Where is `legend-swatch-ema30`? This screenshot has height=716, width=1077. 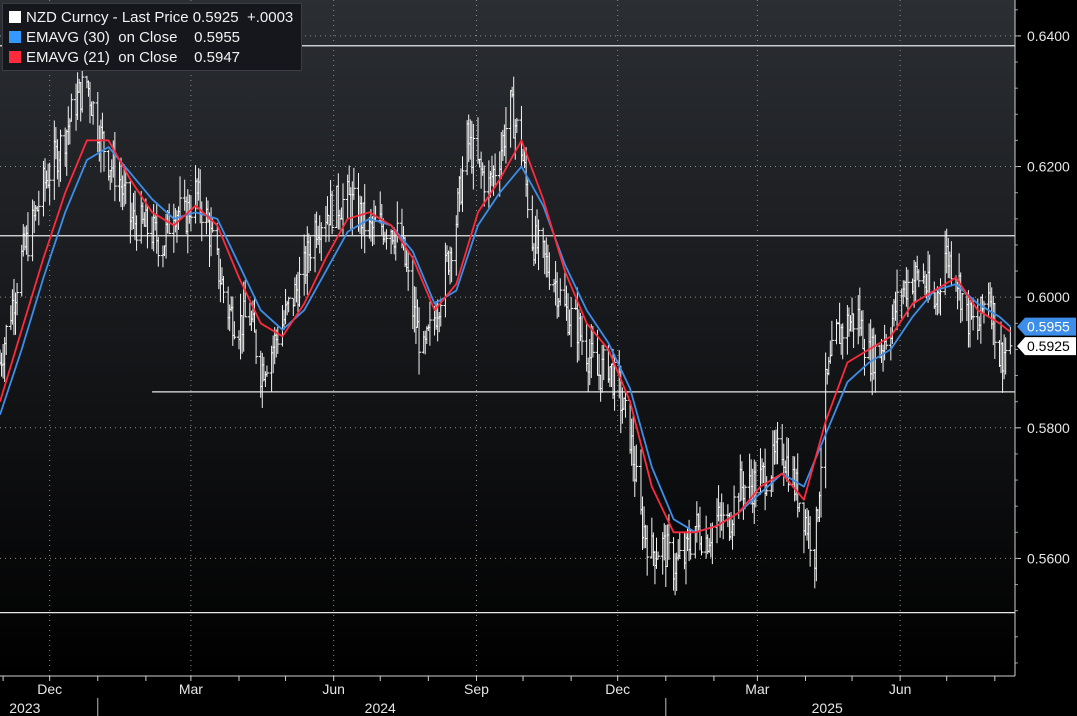 legend-swatch-ema30 is located at coordinates (15, 37).